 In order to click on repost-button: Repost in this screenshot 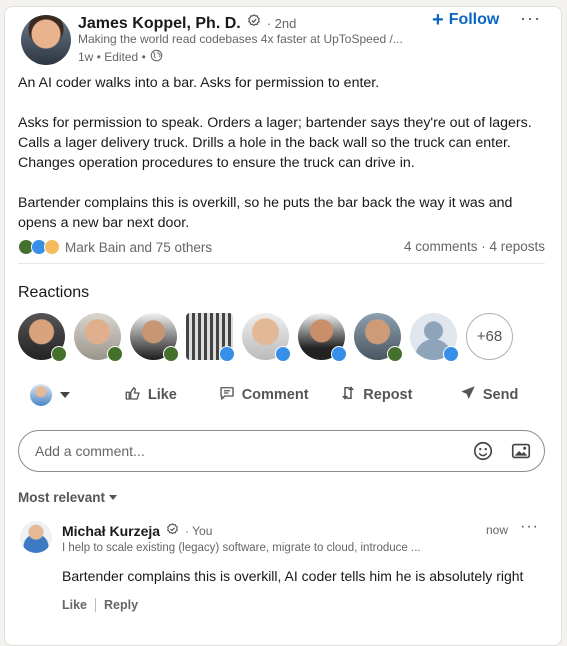, I will do `click(376, 395)`.